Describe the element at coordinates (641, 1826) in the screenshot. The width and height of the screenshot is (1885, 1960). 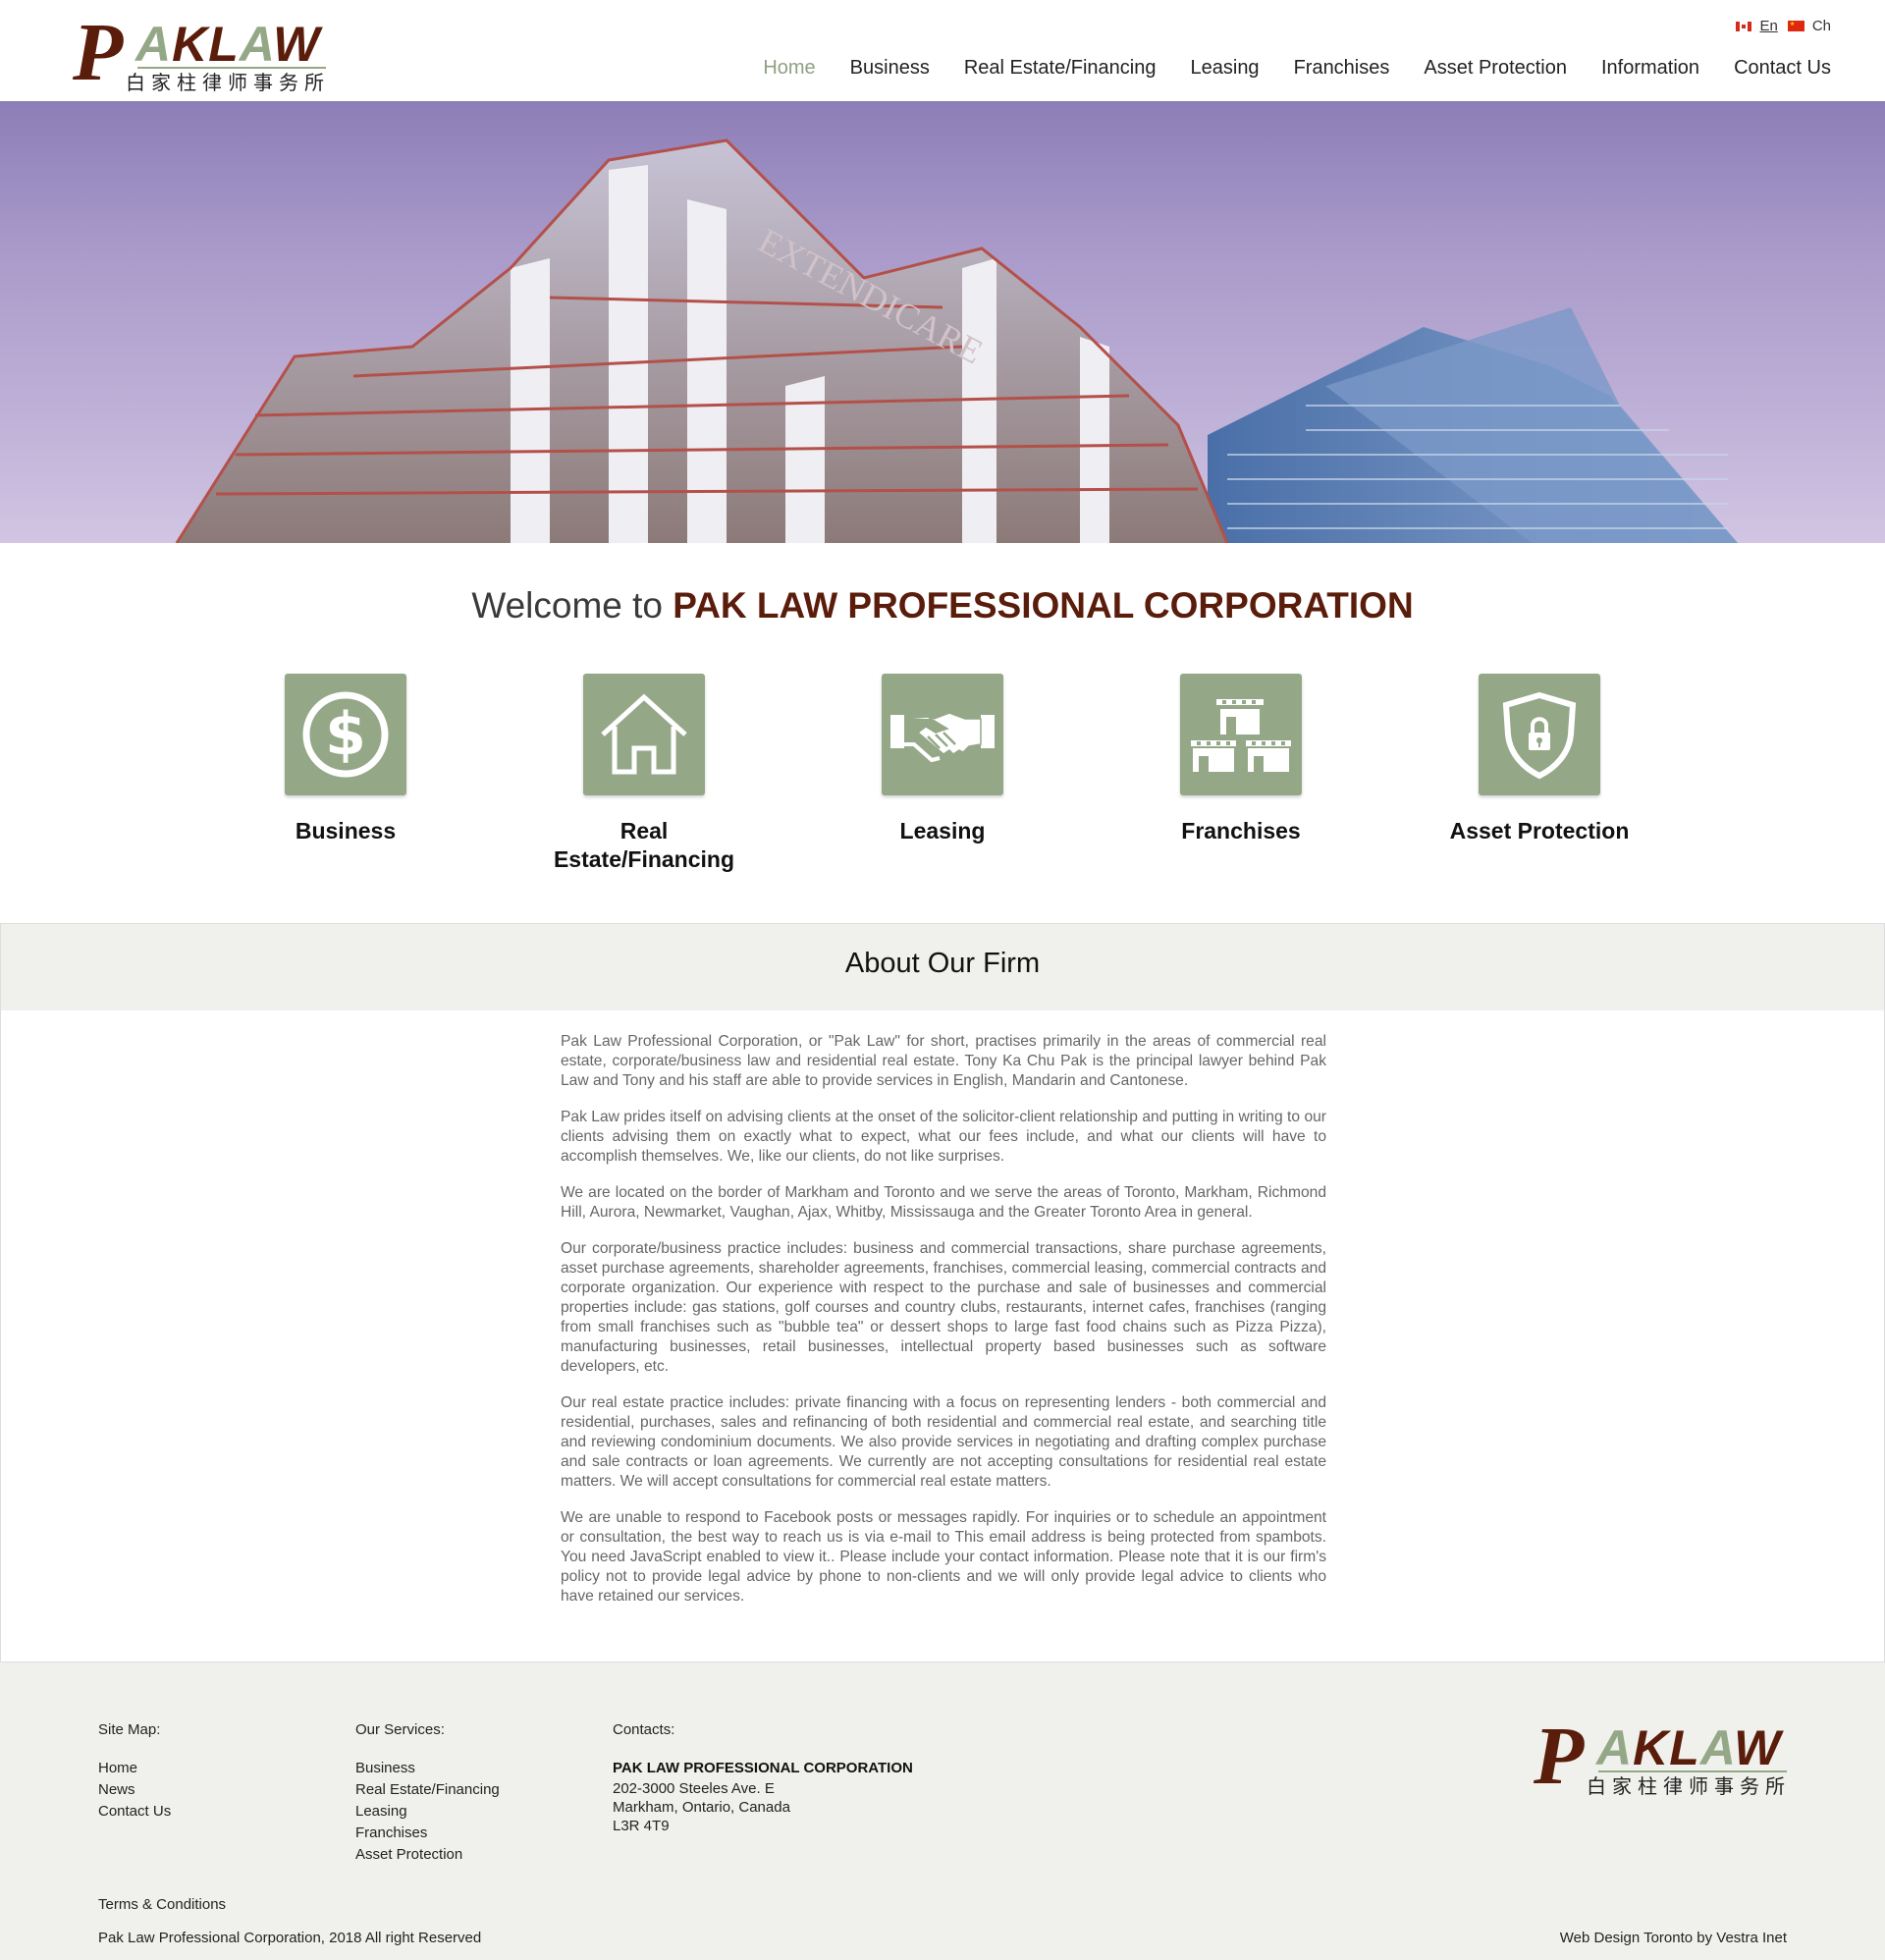
I see `footer-address-line: L3R 4T9` at that location.